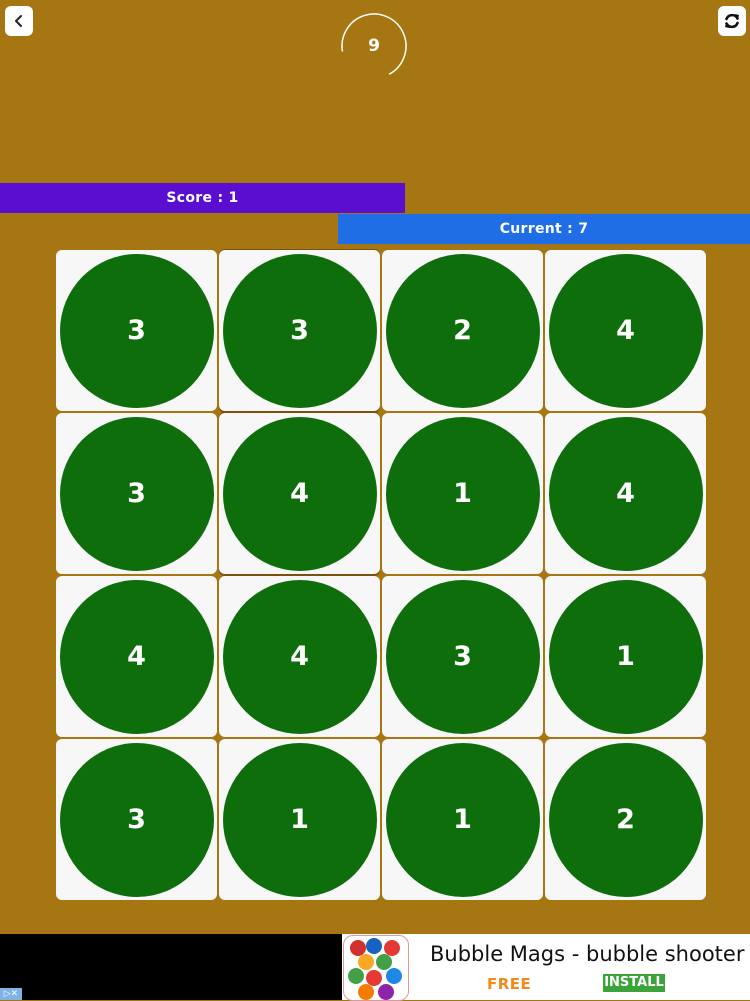  I want to click on refresh-icon, so click(732, 21).